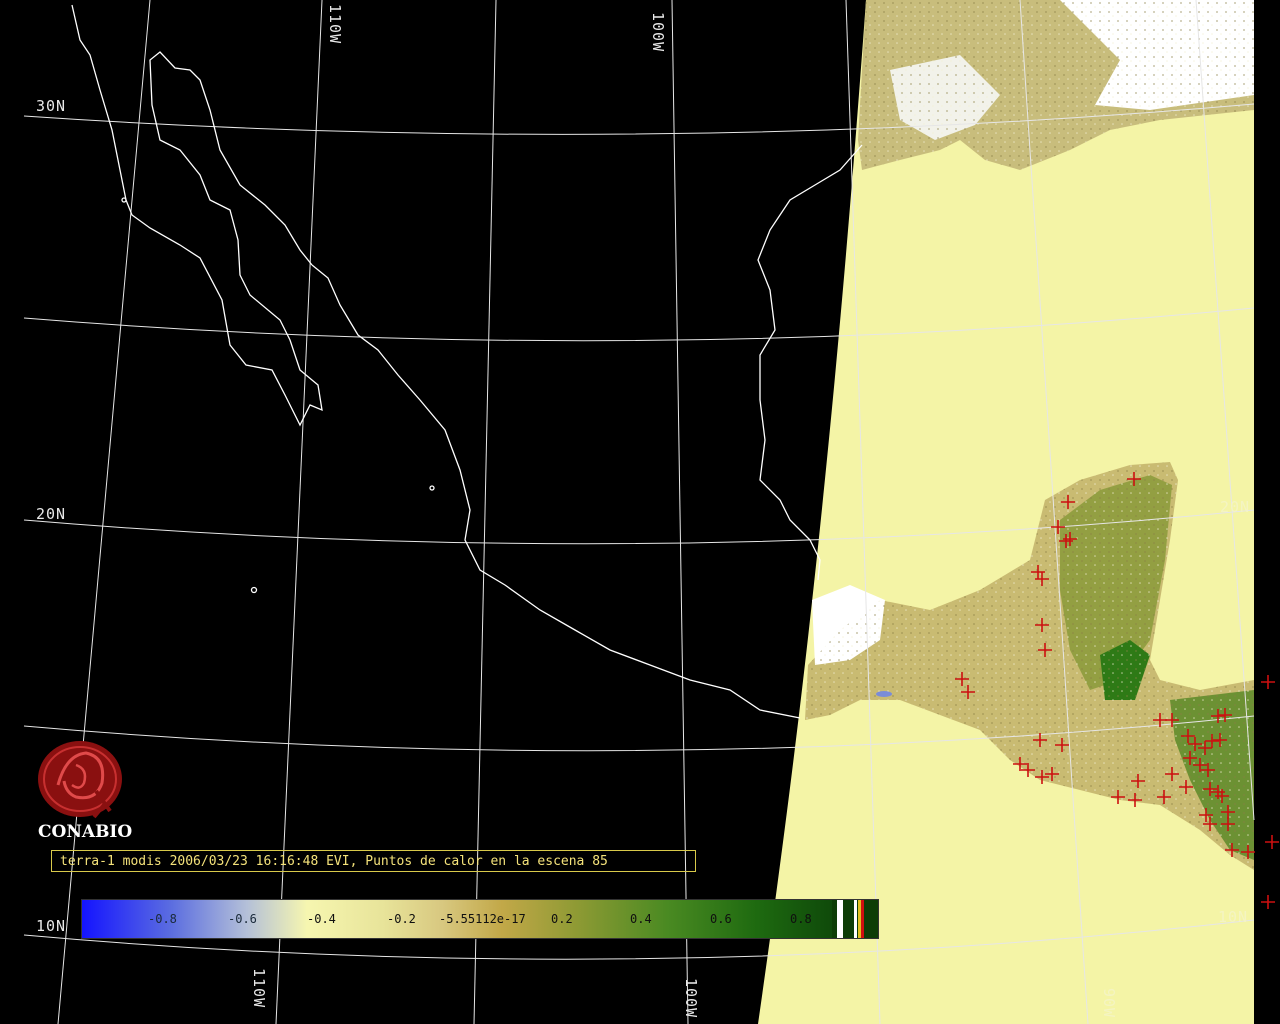 This screenshot has height=1024, width=1280. I want to click on legend-tick: -5.55112e-17, so click(482, 919).